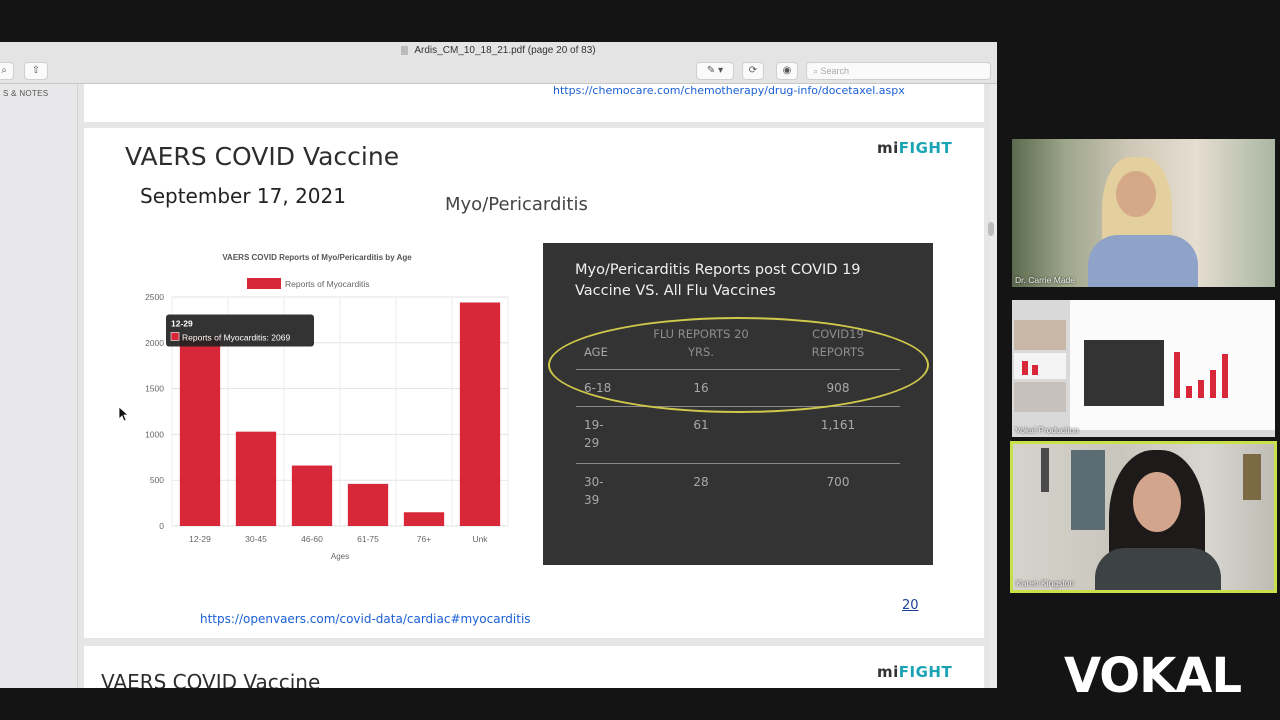 This screenshot has height=720, width=1280. I want to click on tooltip-category: 12-29, so click(182, 323).